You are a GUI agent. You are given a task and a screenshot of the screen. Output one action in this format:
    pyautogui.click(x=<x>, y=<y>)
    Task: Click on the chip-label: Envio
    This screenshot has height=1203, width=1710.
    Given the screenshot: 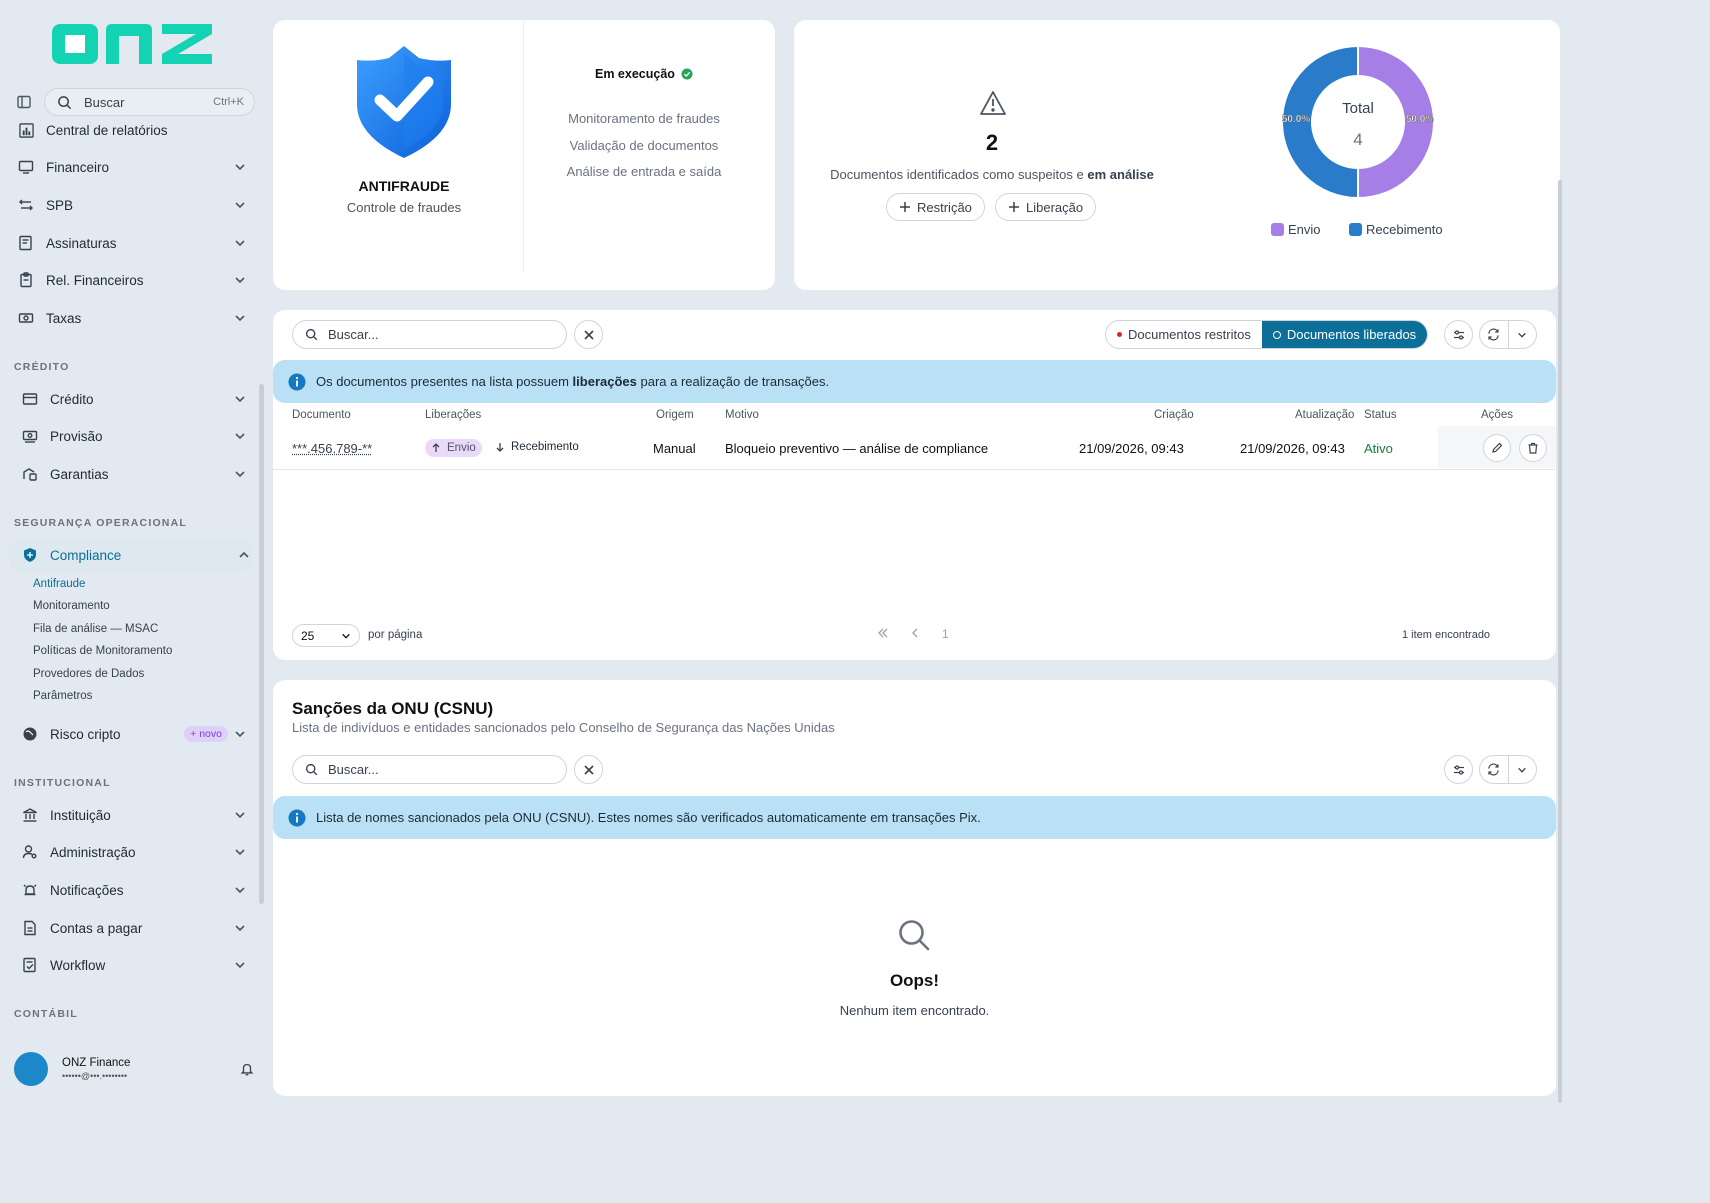 What is the action you would take?
    pyautogui.click(x=461, y=448)
    